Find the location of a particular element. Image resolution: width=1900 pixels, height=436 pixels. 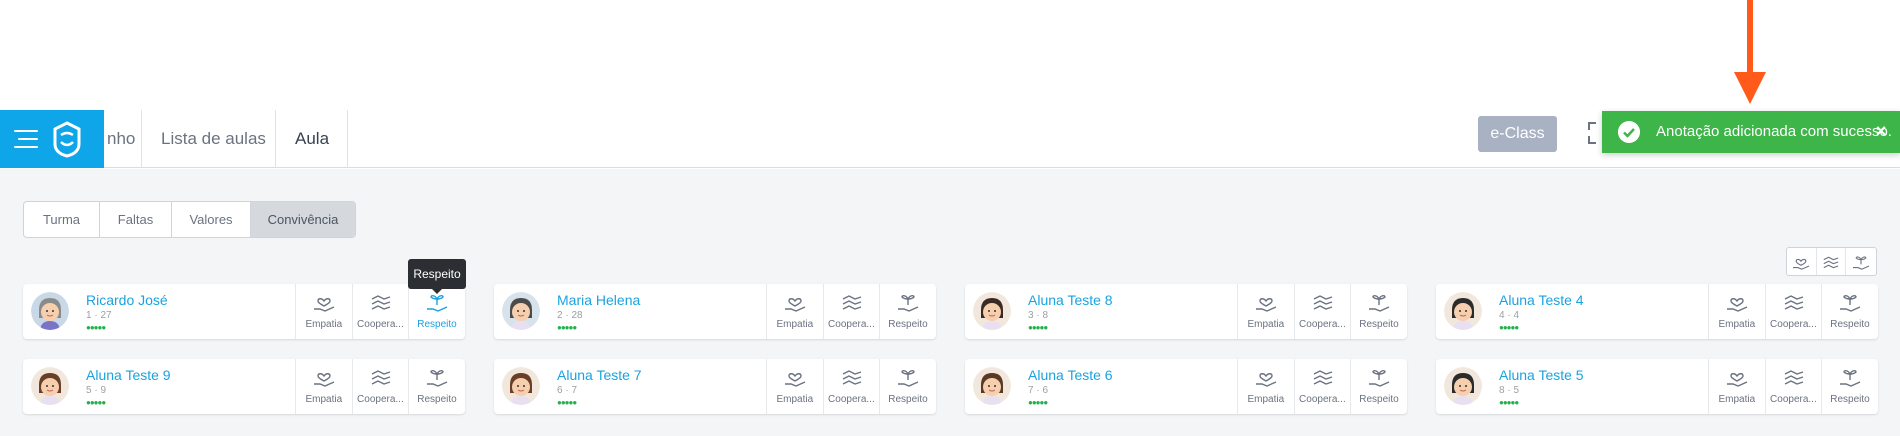

student-name: Aluna Teste 7 is located at coordinates (599, 375).